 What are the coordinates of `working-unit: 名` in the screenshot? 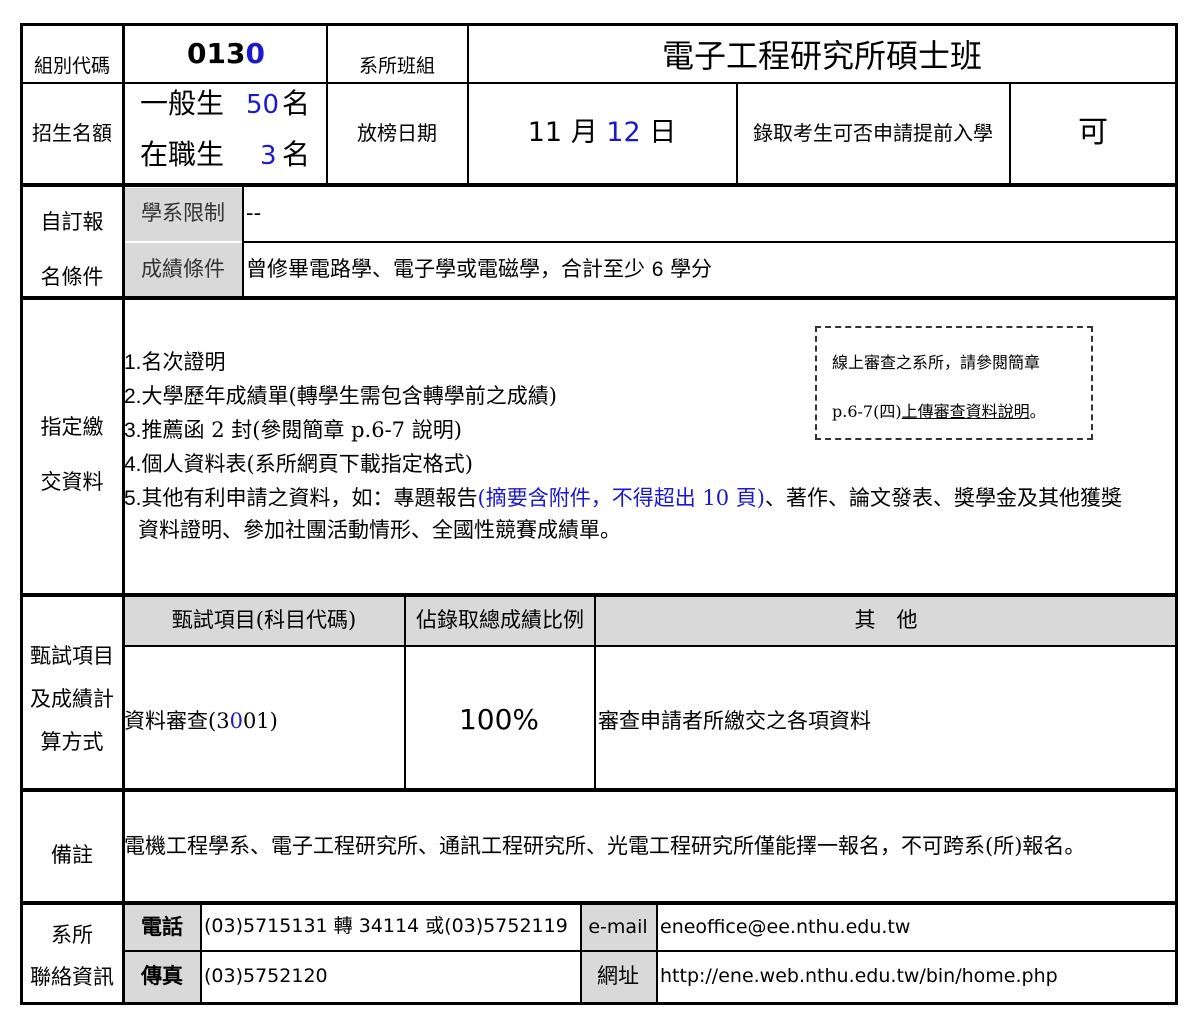 It's located at (296, 154).